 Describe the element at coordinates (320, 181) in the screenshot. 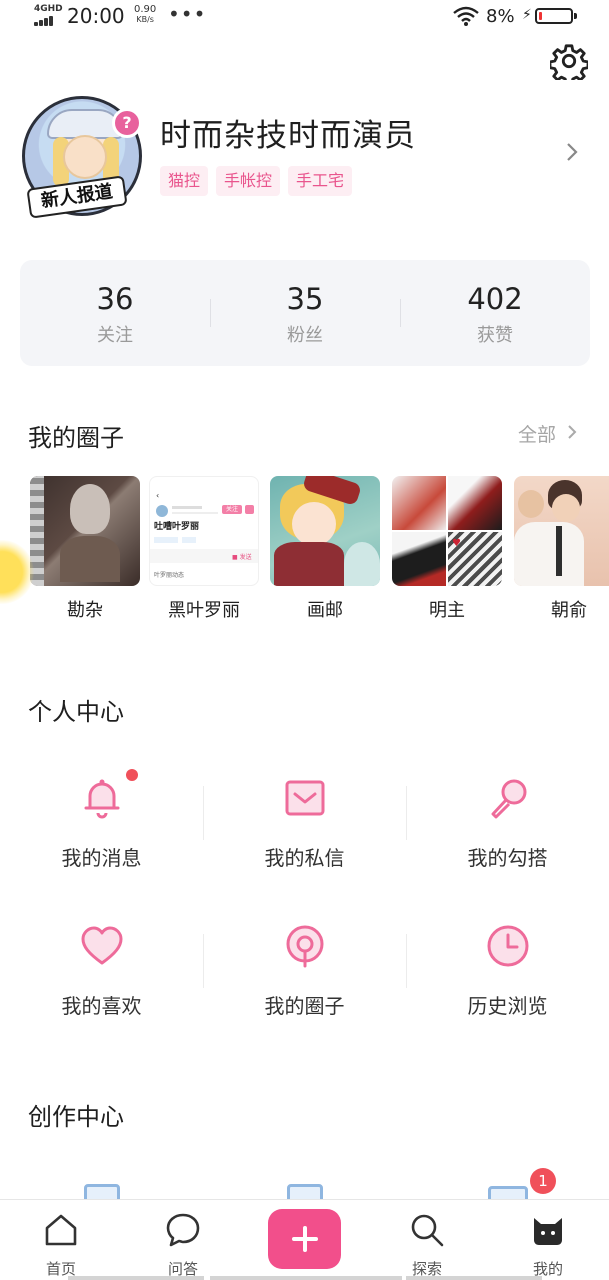

I see `interest-tag: 手工宅` at that location.